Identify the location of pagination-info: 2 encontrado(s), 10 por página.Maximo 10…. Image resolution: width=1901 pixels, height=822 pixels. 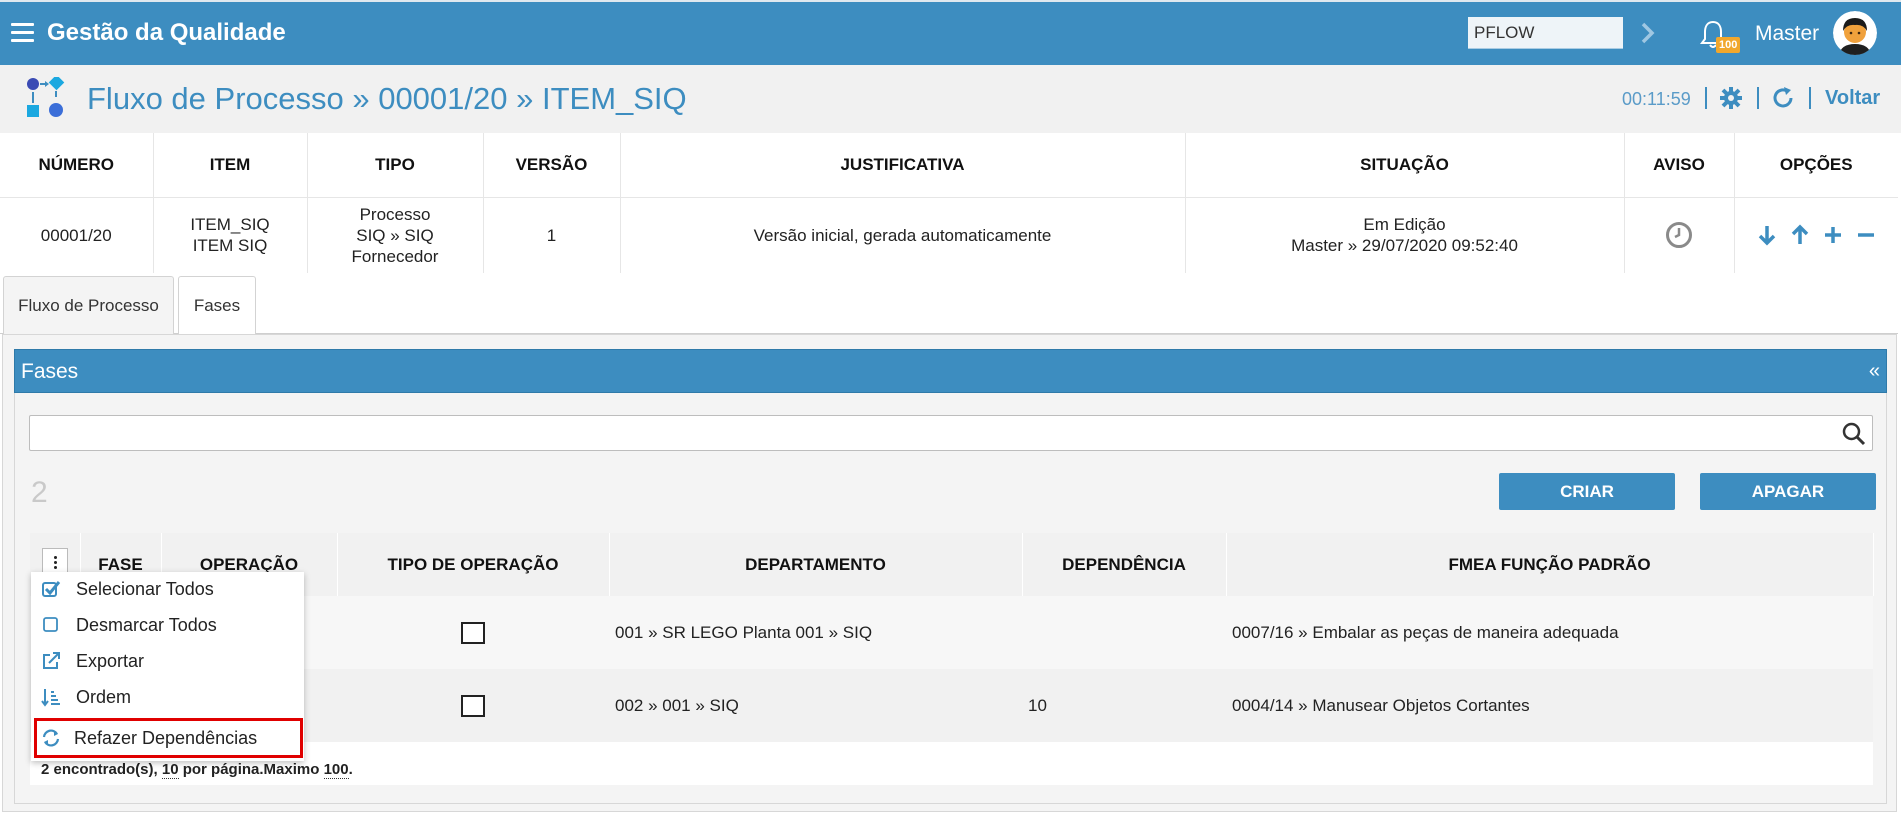
(197, 770).